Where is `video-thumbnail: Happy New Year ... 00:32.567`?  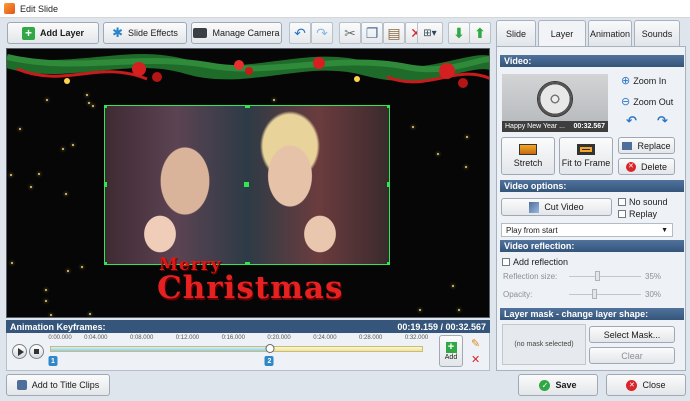
video-thumbnail: Happy New Year ... 00:32.567 is located at coordinates (555, 103).